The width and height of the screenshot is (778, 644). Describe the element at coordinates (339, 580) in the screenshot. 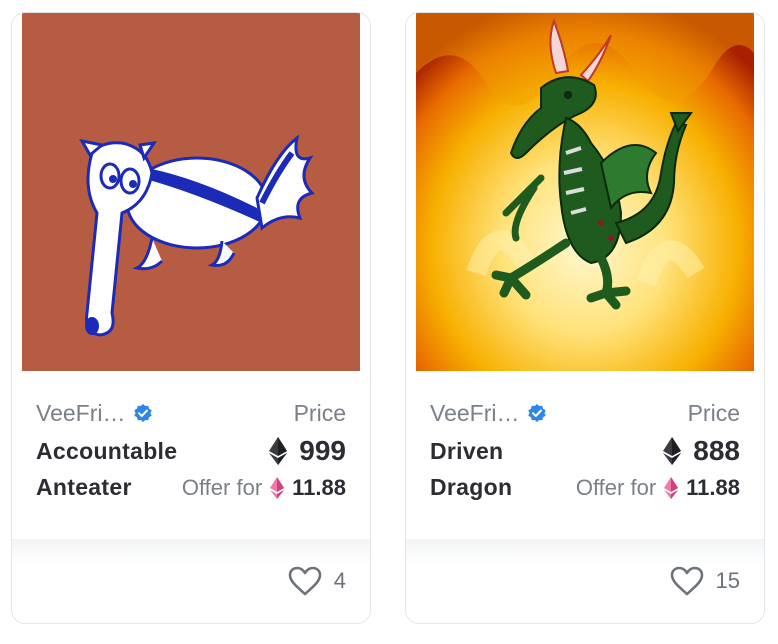

I see `like-count: 4` at that location.